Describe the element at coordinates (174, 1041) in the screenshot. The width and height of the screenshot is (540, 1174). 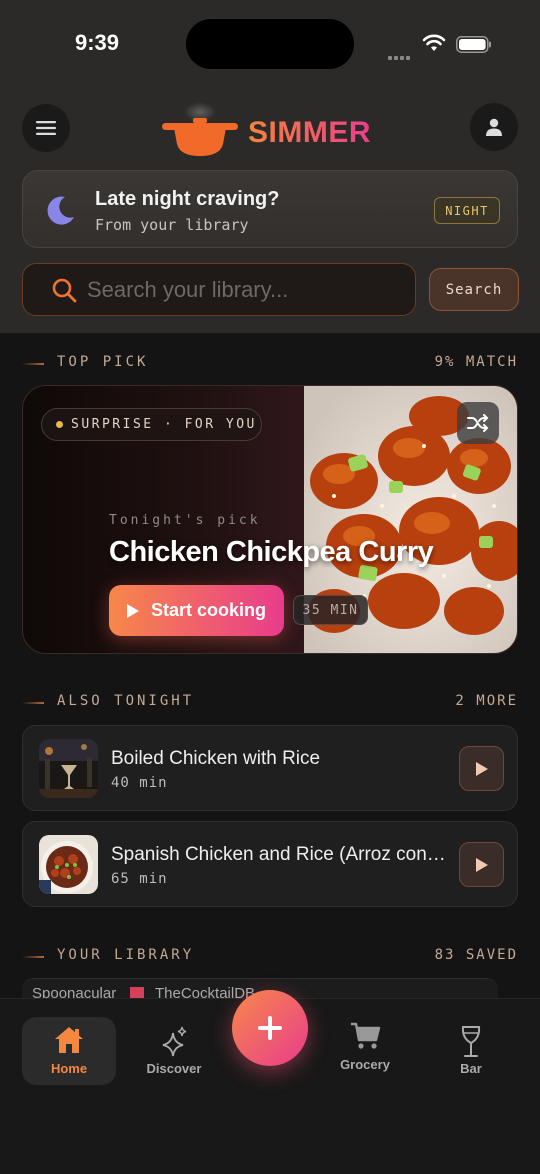
I see `sparkle-icon` at that location.